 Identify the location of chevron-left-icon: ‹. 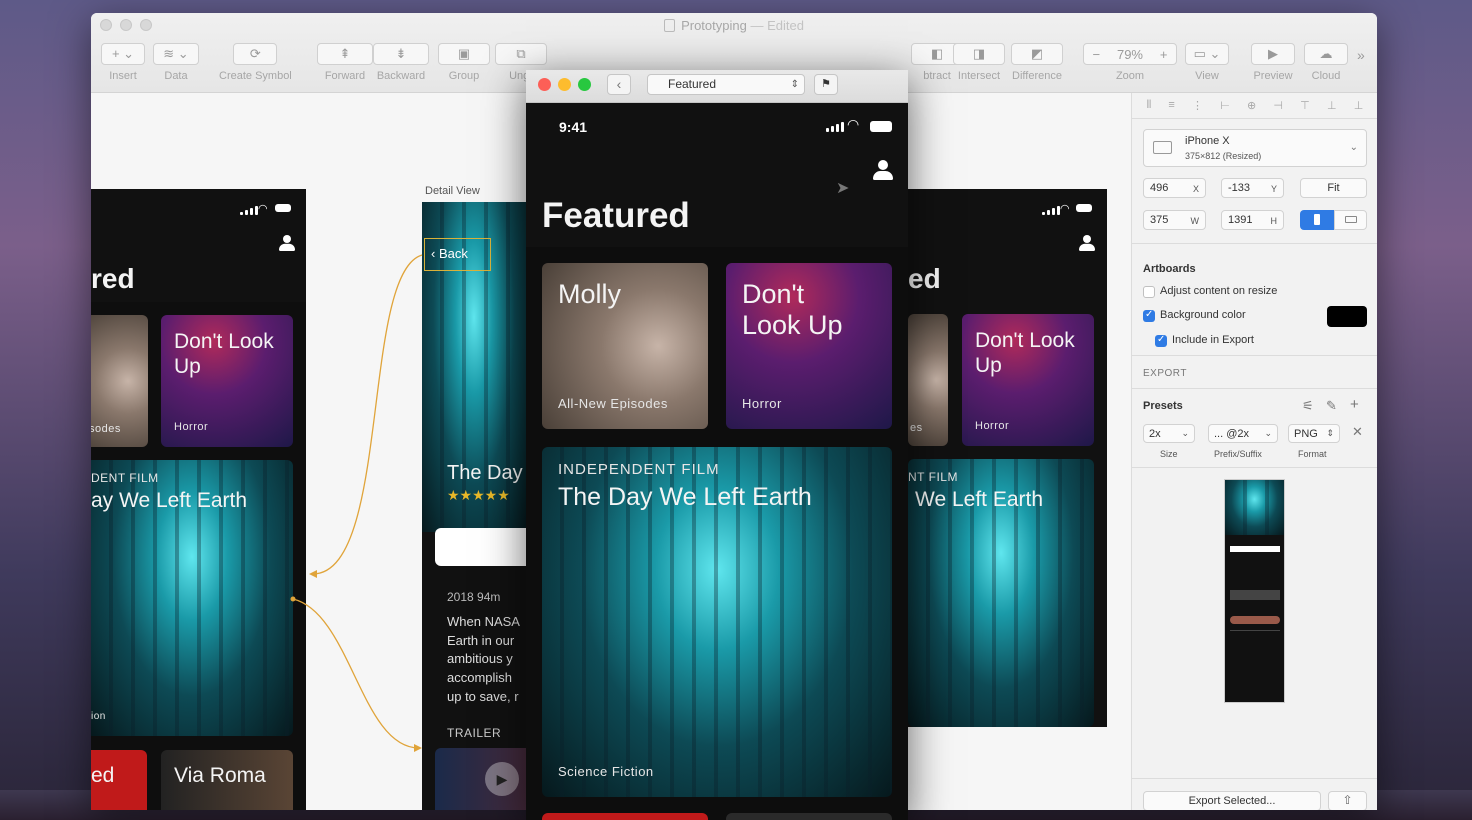
(619, 84).